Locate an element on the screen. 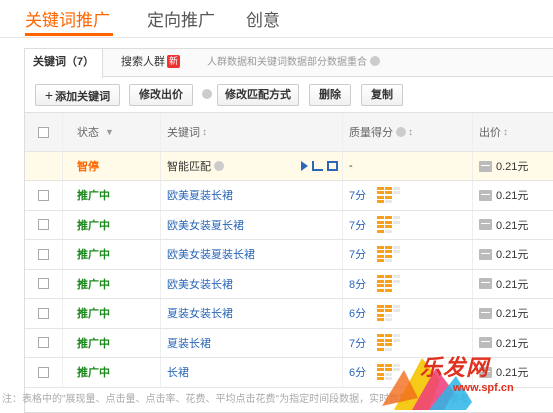 The image size is (553, 413). caret-down-icon: ▼ is located at coordinates (109, 132).